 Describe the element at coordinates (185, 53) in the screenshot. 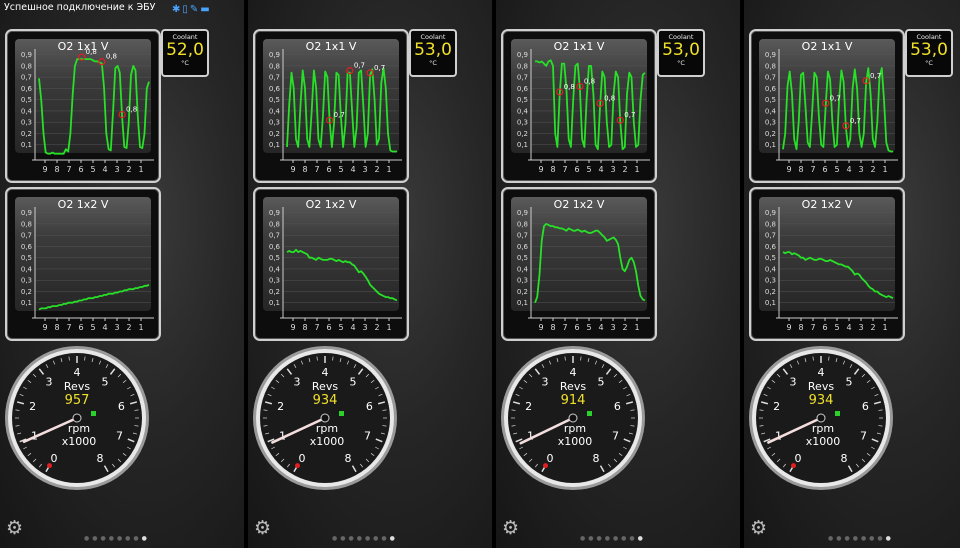

I see `coolant-temp-widget: Coolant 52,0 °C` at that location.